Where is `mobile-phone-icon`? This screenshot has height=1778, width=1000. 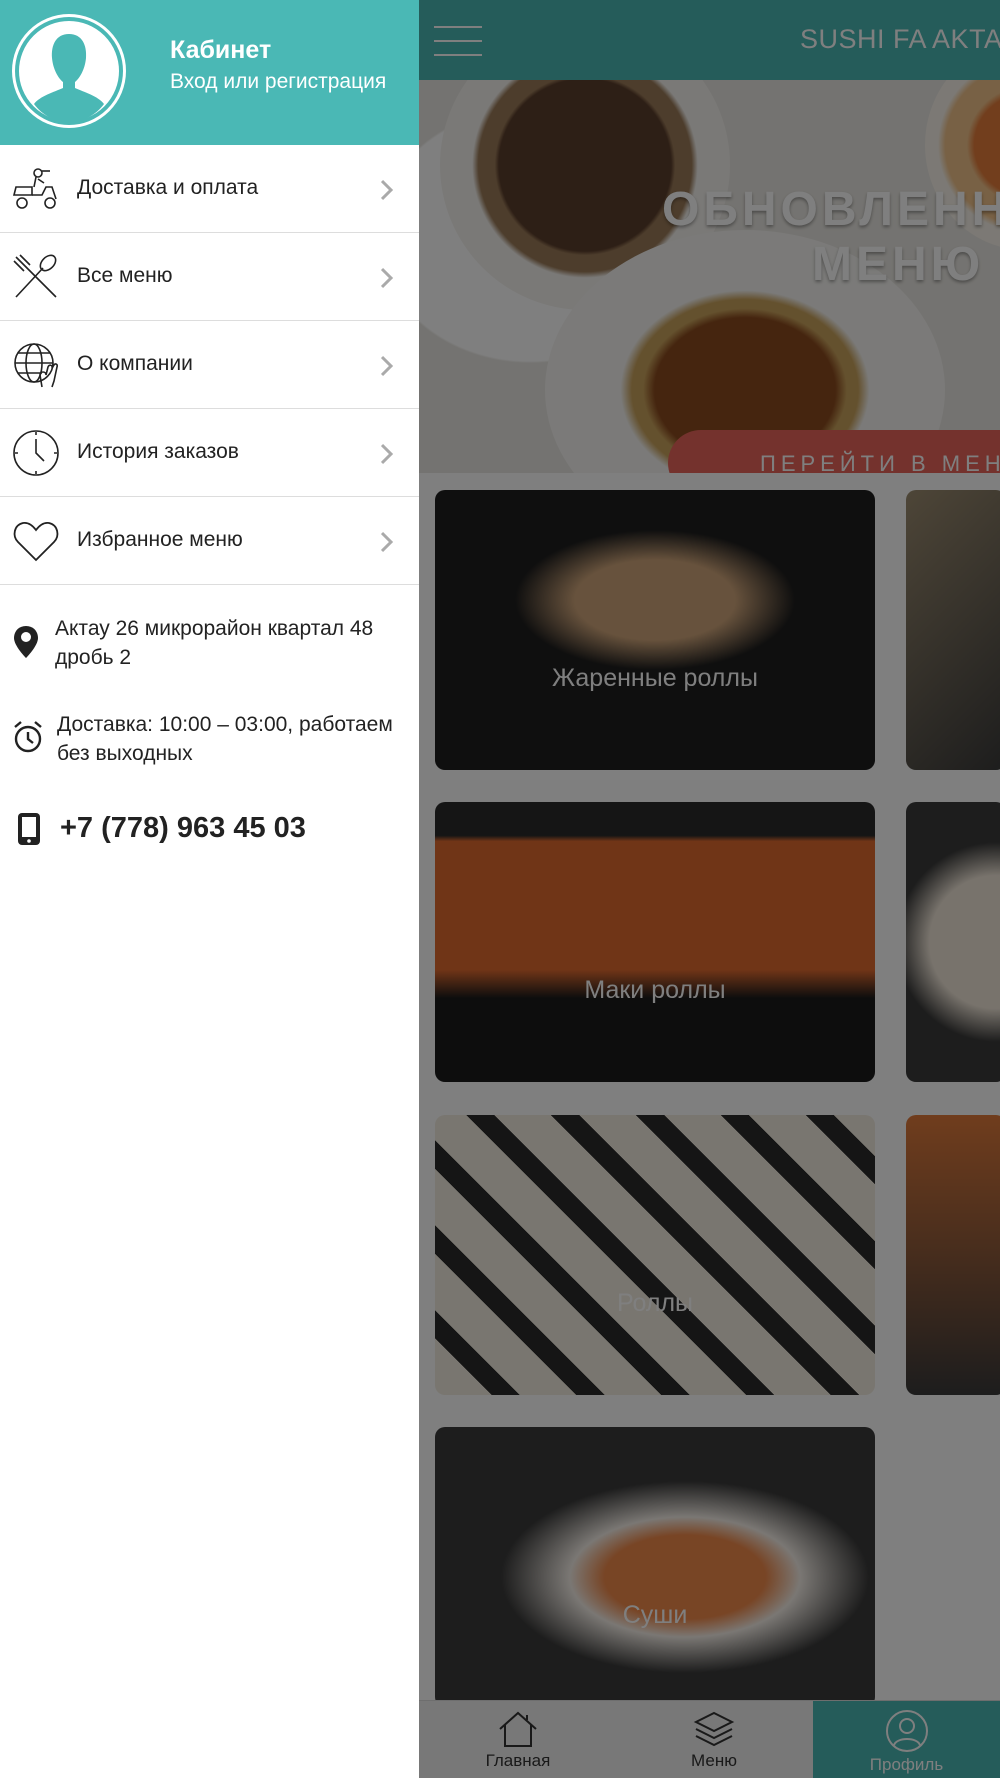 mobile-phone-icon is located at coordinates (29, 829).